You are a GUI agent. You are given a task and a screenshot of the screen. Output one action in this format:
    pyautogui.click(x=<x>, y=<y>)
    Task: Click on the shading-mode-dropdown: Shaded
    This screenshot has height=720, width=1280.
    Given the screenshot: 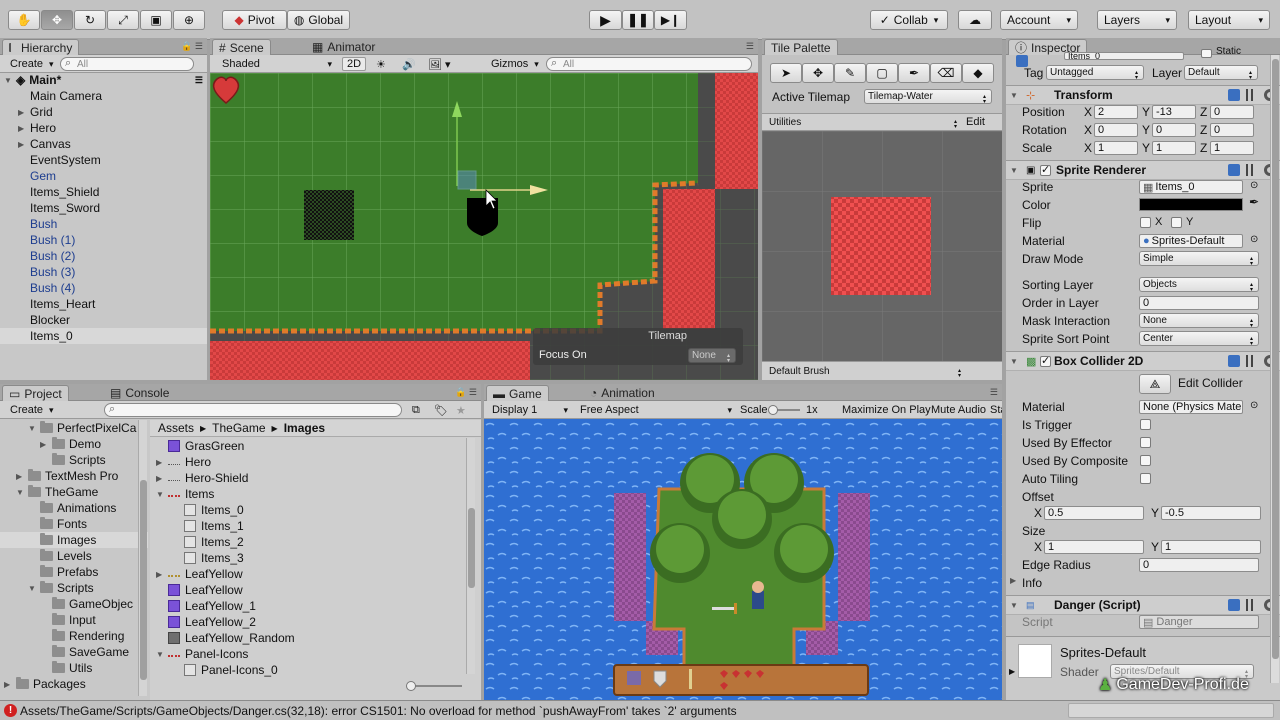 What is the action you would take?
    pyautogui.click(x=277, y=64)
    